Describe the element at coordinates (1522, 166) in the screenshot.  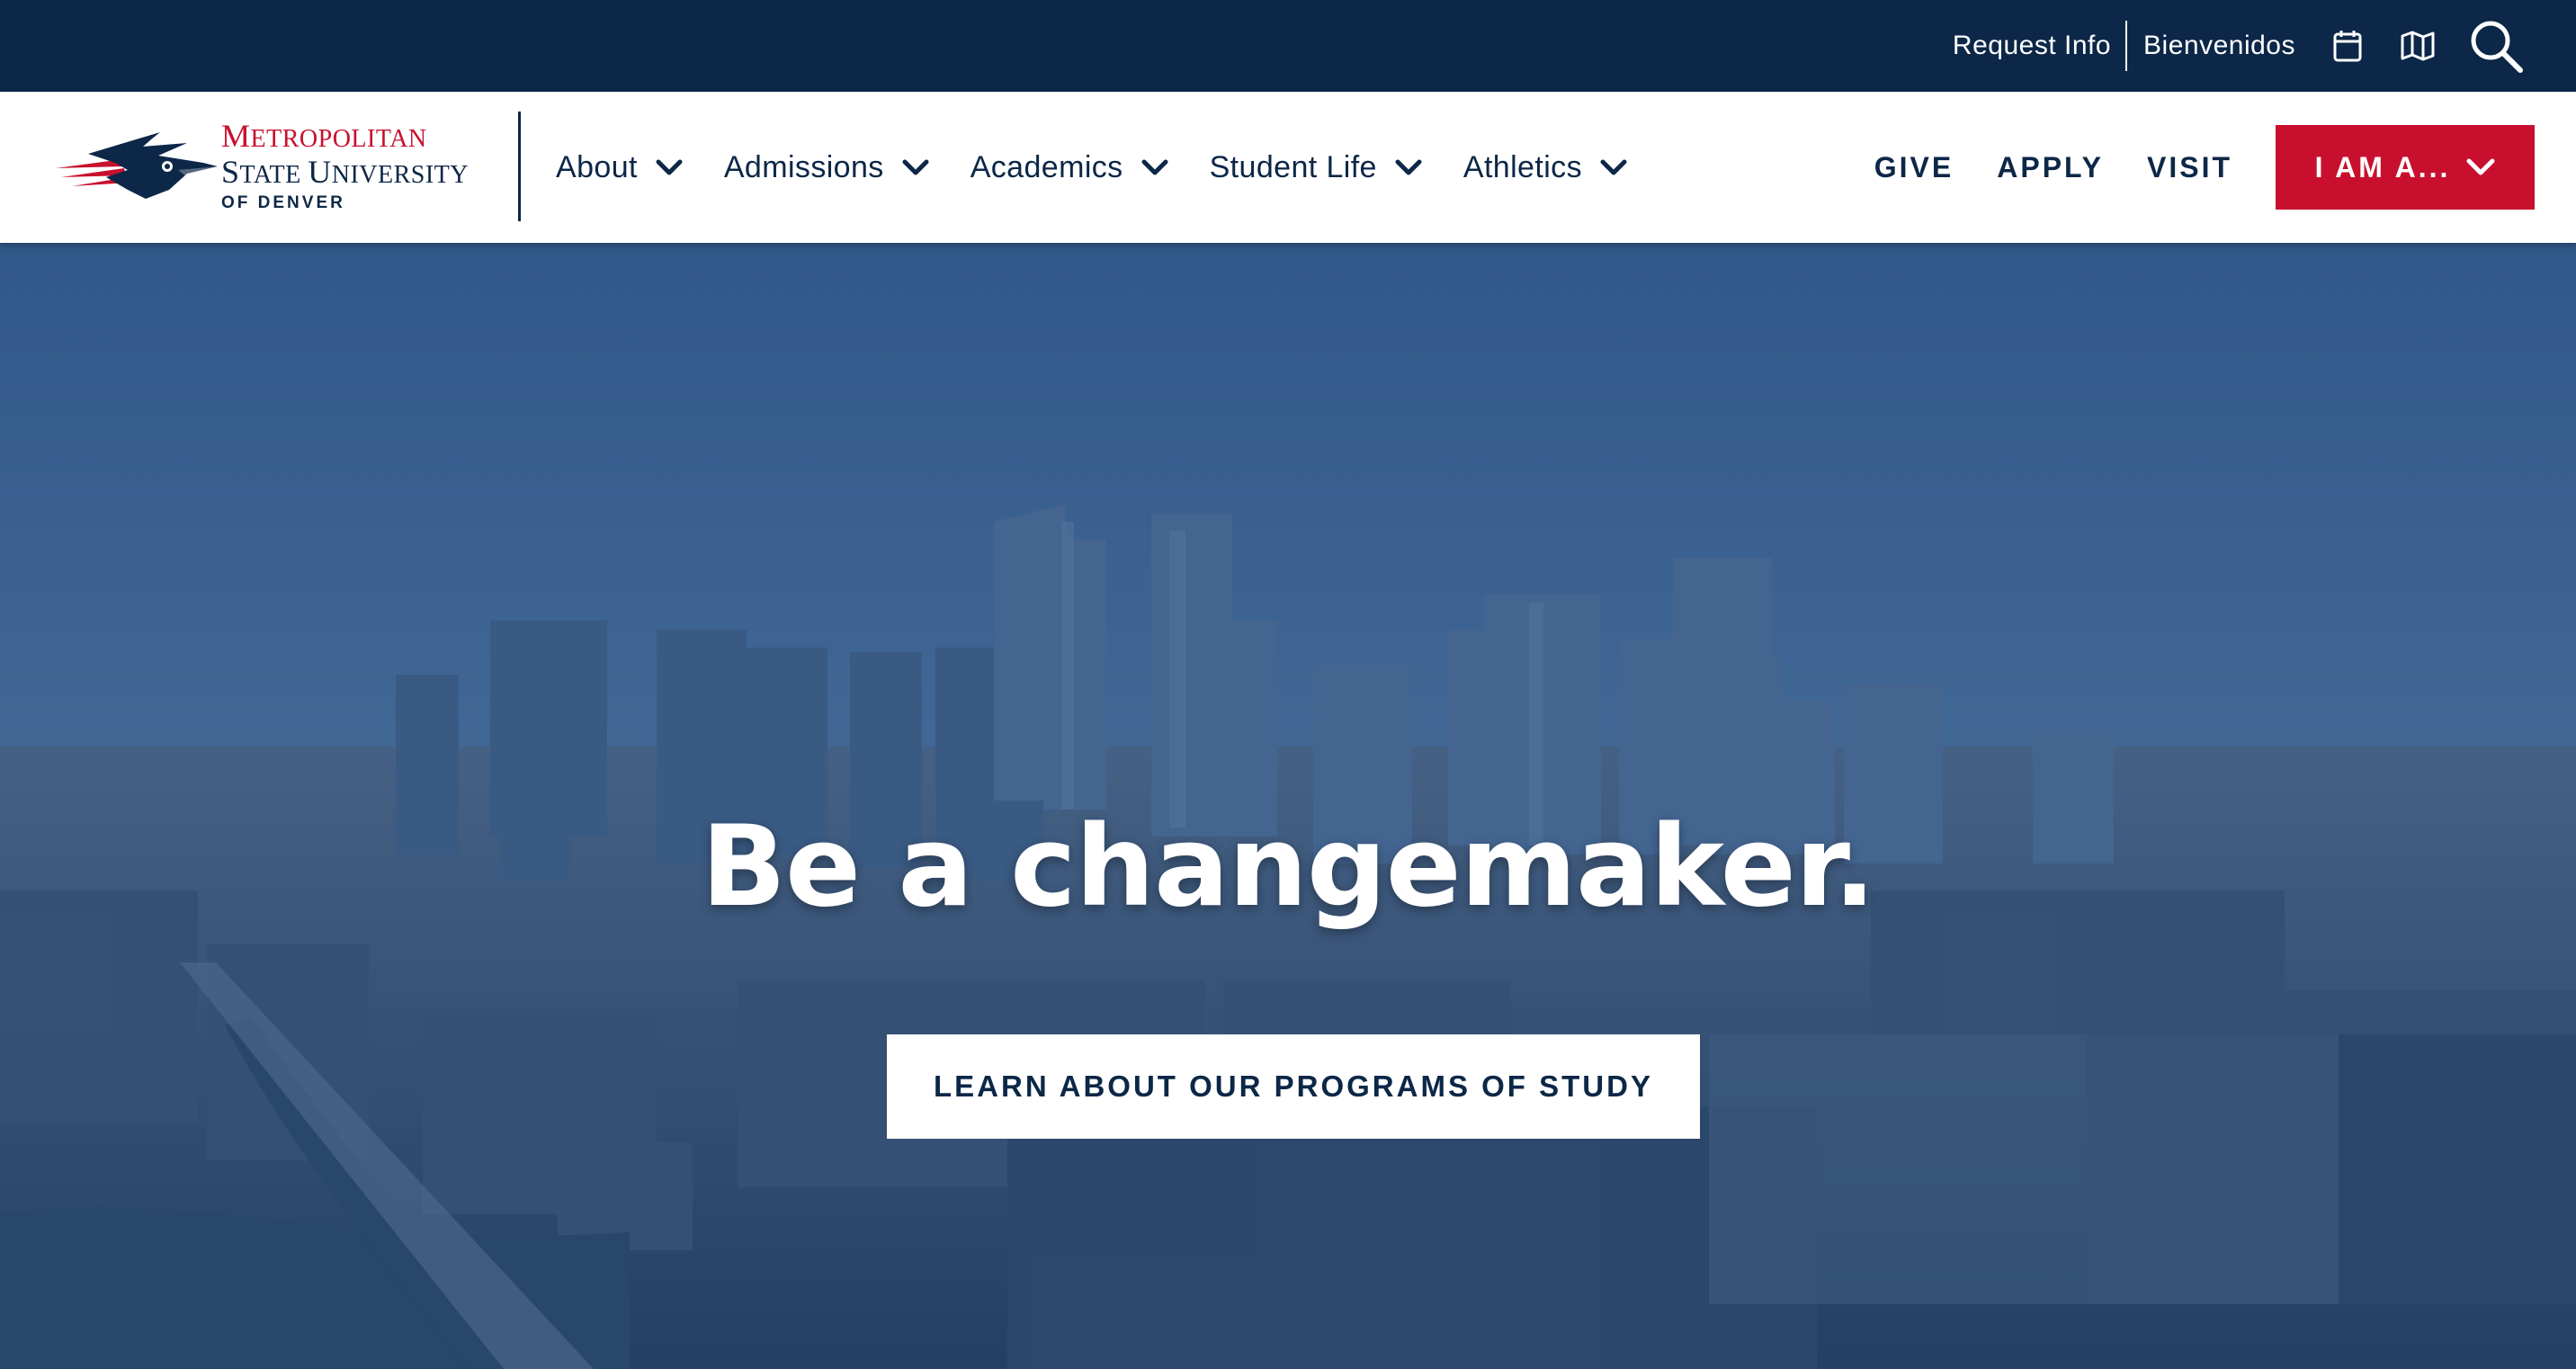
I see `nav-label-athletics: Athletics` at that location.